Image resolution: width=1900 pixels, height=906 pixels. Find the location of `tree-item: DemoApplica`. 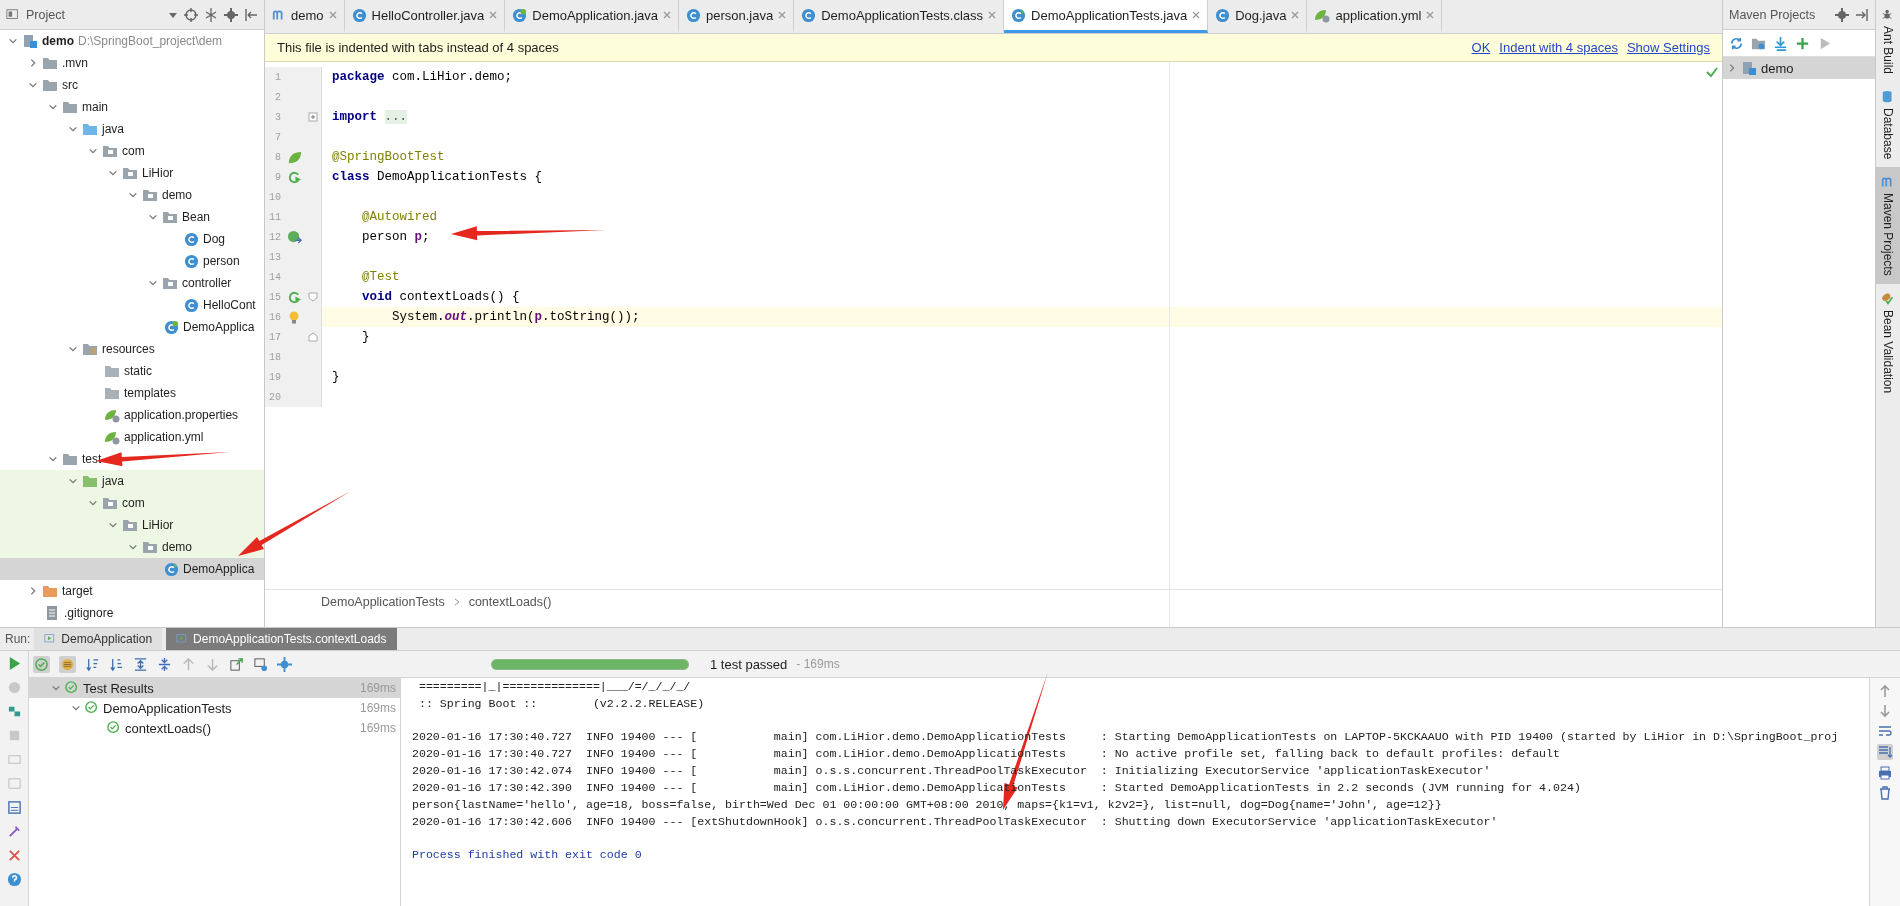

tree-item: DemoApplica is located at coordinates (132, 569).